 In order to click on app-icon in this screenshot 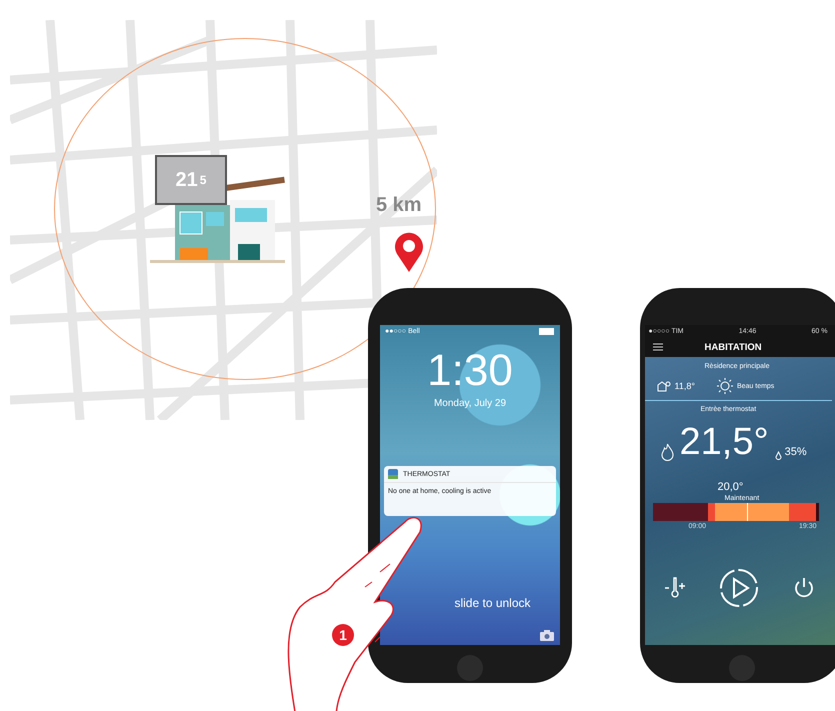, I will do `click(393, 474)`.